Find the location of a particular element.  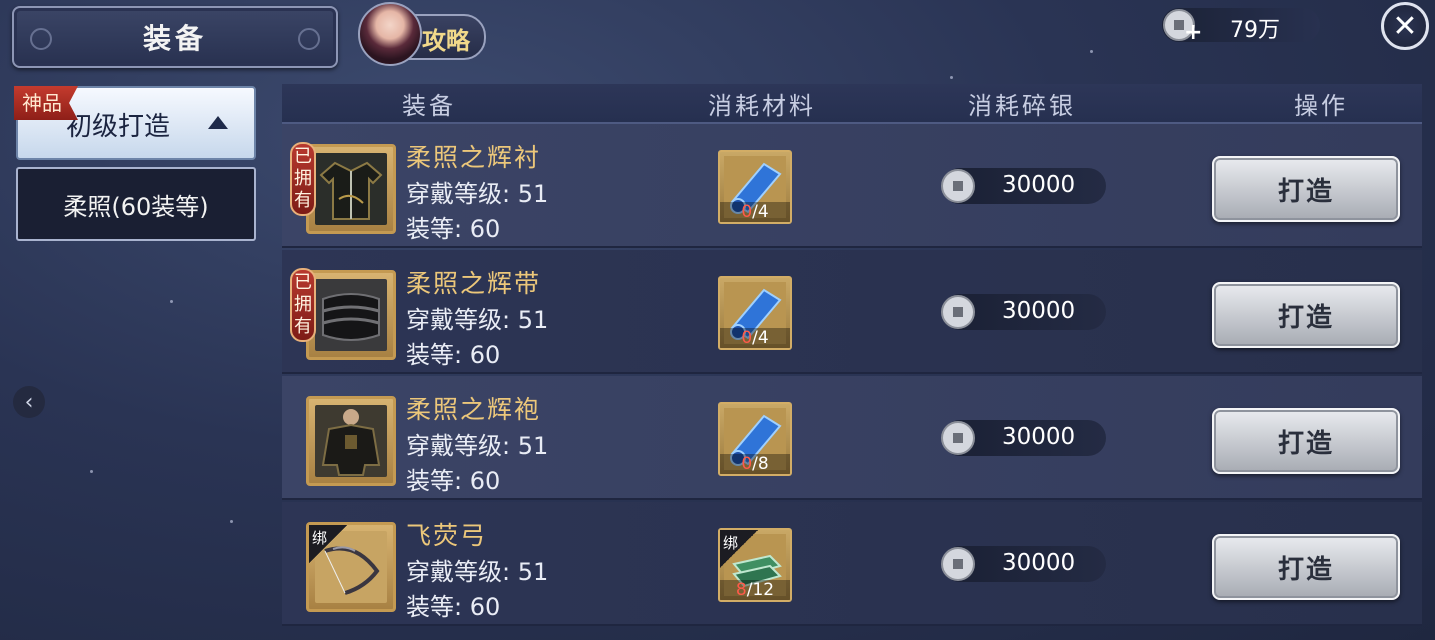

material-slot: 绑 8/12 is located at coordinates (755, 565).